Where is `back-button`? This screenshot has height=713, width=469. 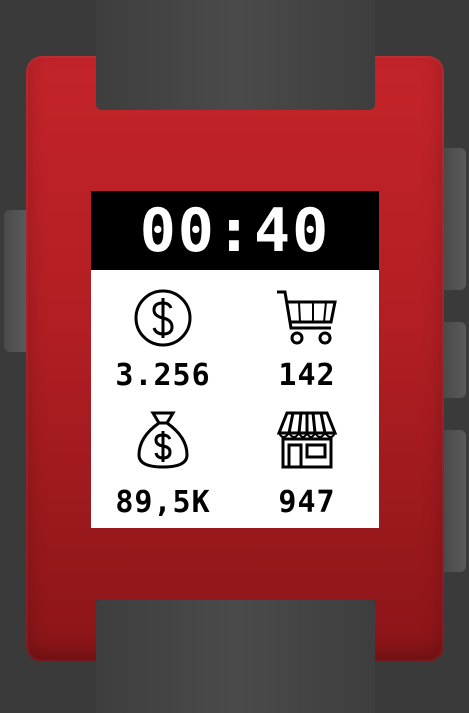 back-button is located at coordinates (15, 281).